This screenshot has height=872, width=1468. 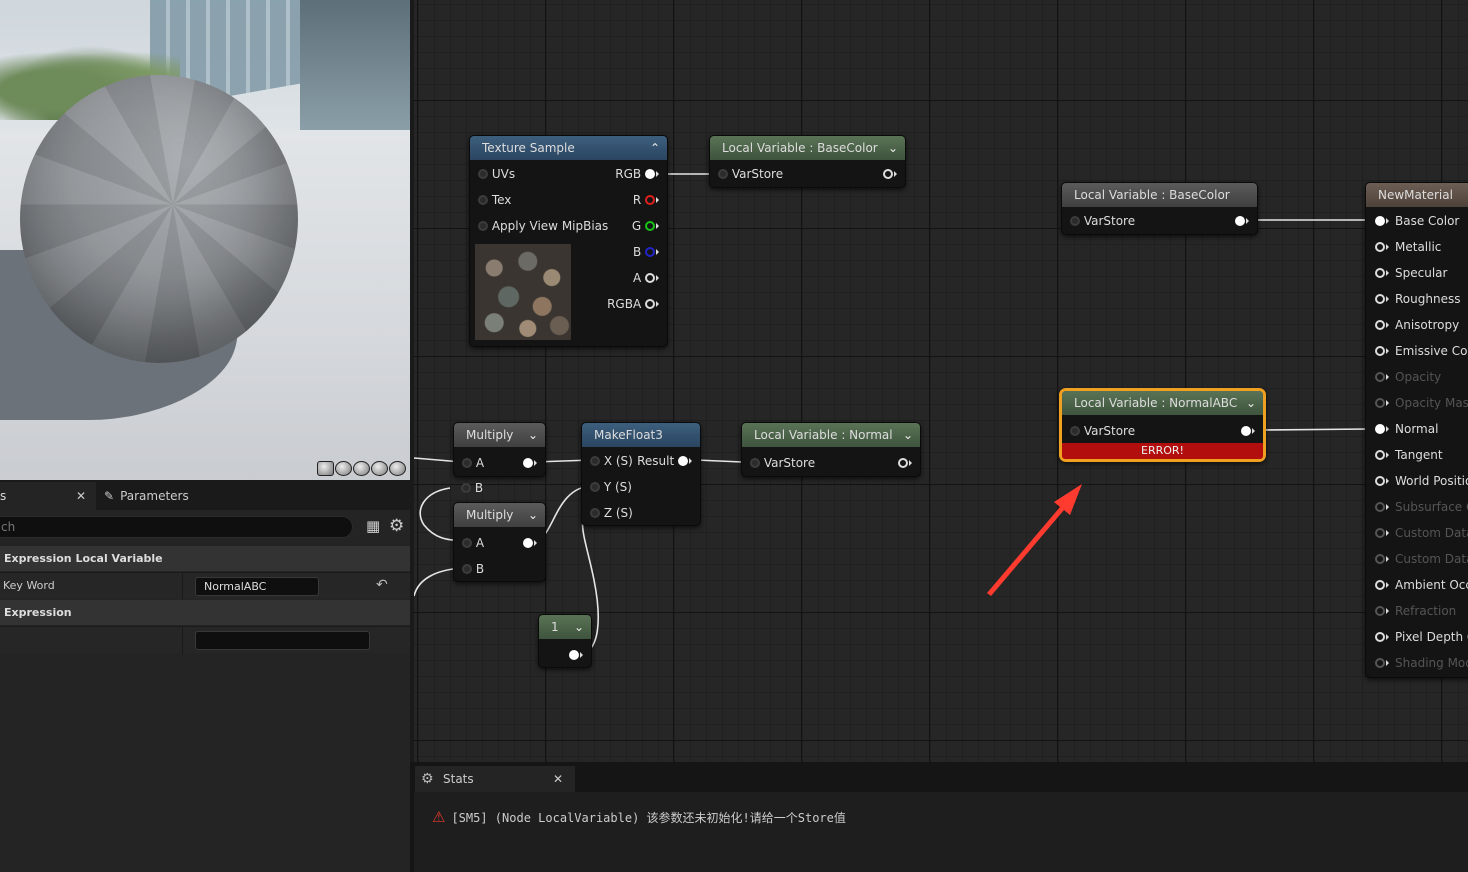 What do you see at coordinates (146, 496) in the screenshot?
I see `tab-parameters: ✎ Parameters` at bounding box center [146, 496].